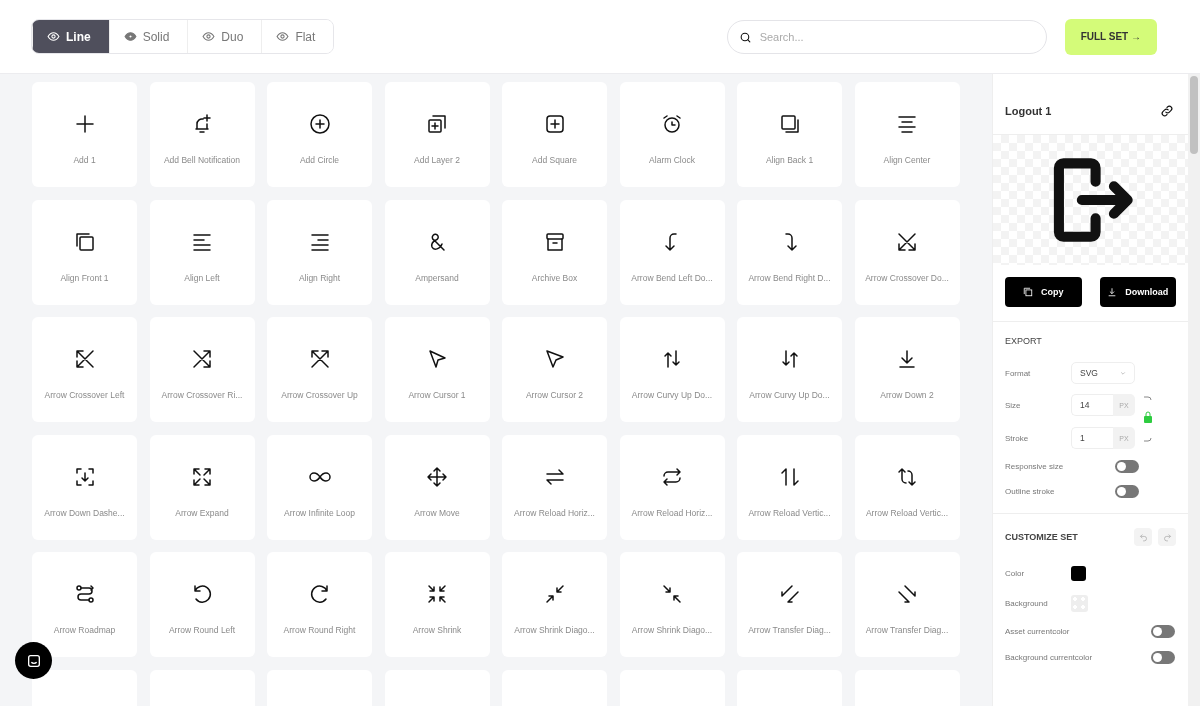 This screenshot has width=1200, height=706. What do you see at coordinates (319, 487) in the screenshot?
I see `icon-card: Arrow Infinite Loop` at bounding box center [319, 487].